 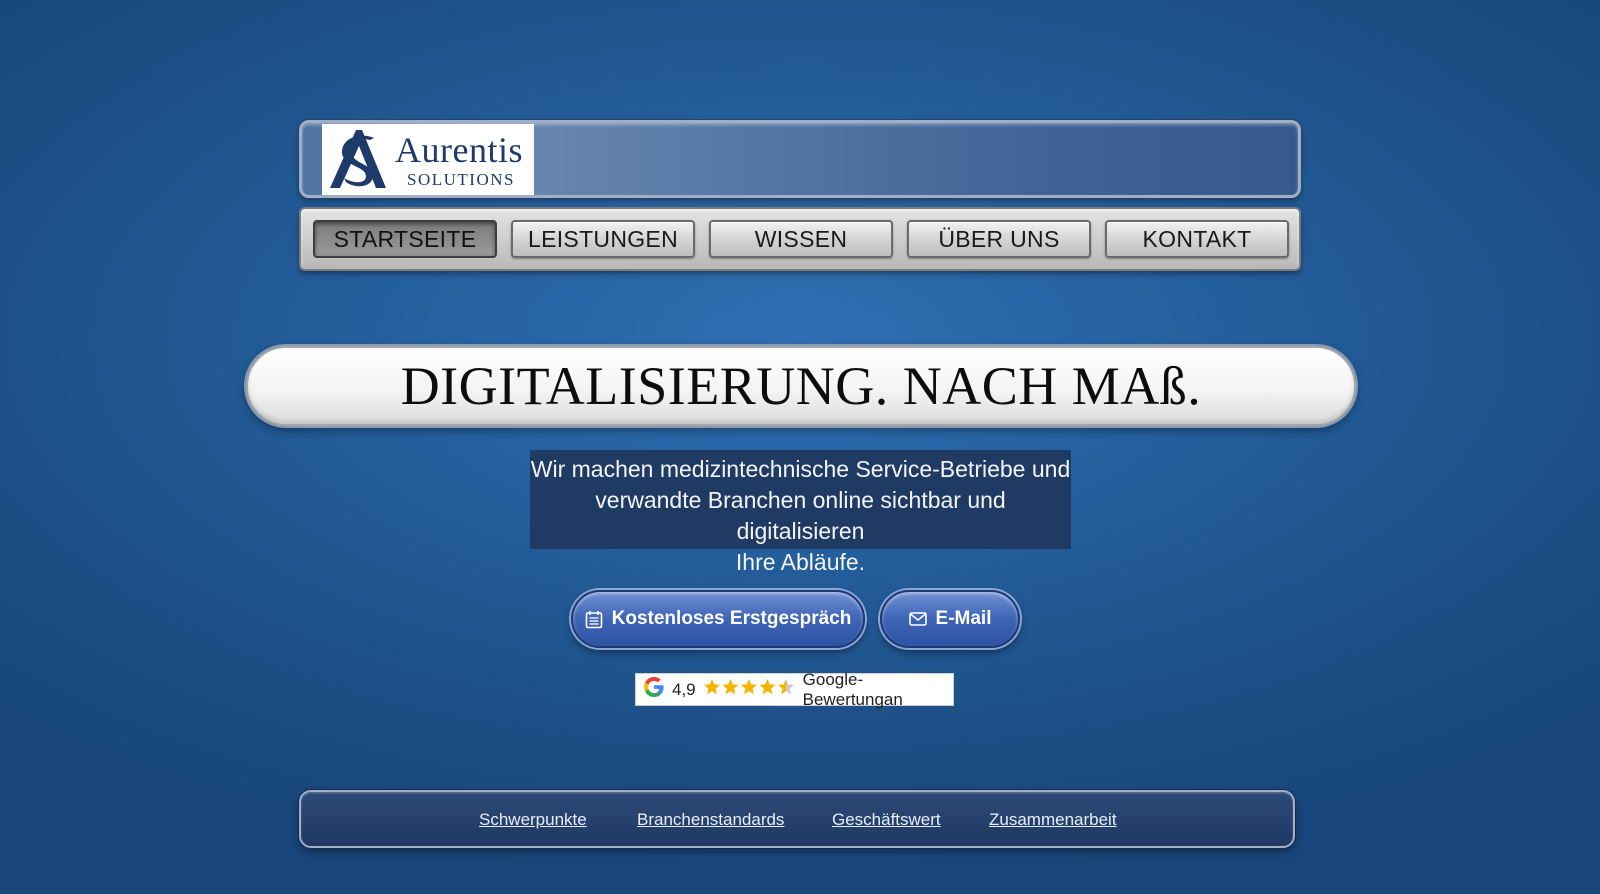 What do you see at coordinates (801, 239) in the screenshot?
I see `nav-wissen: WISSEN` at bounding box center [801, 239].